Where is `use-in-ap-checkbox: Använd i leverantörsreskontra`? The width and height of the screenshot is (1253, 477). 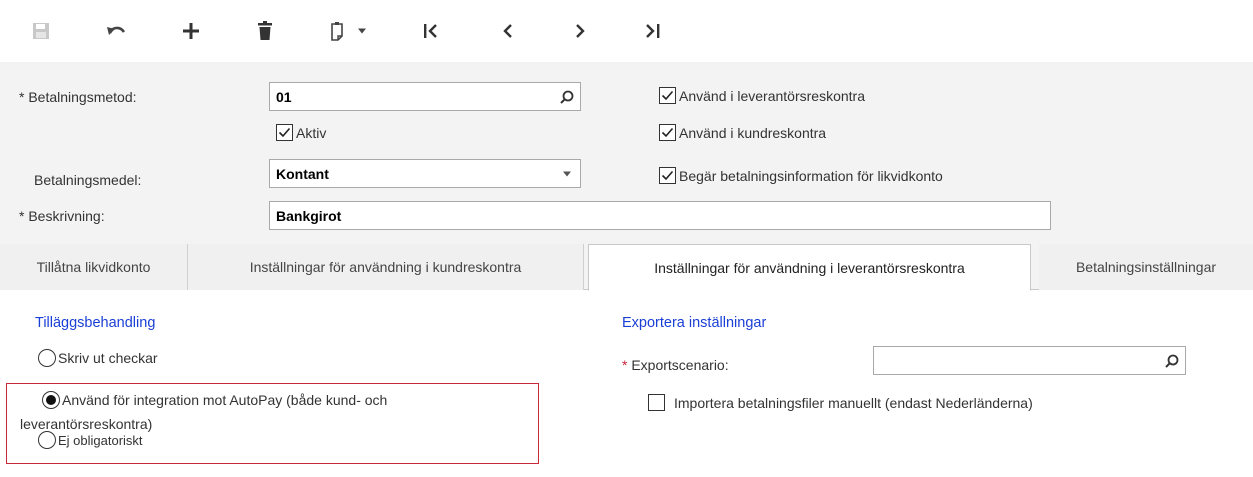 use-in-ap-checkbox: Använd i leverantörsreskontra is located at coordinates (762, 95).